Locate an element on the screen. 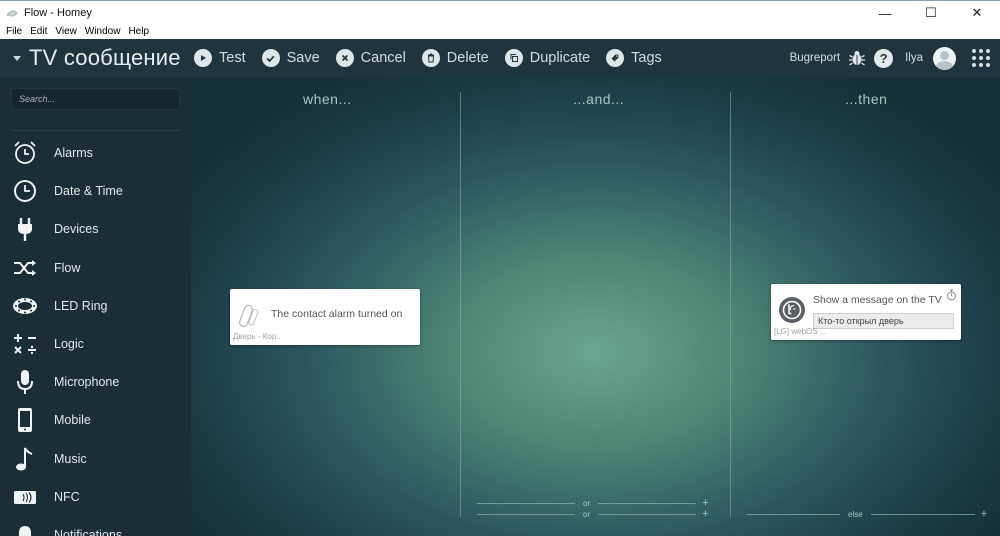  menu-help: Help is located at coordinates (138, 31).